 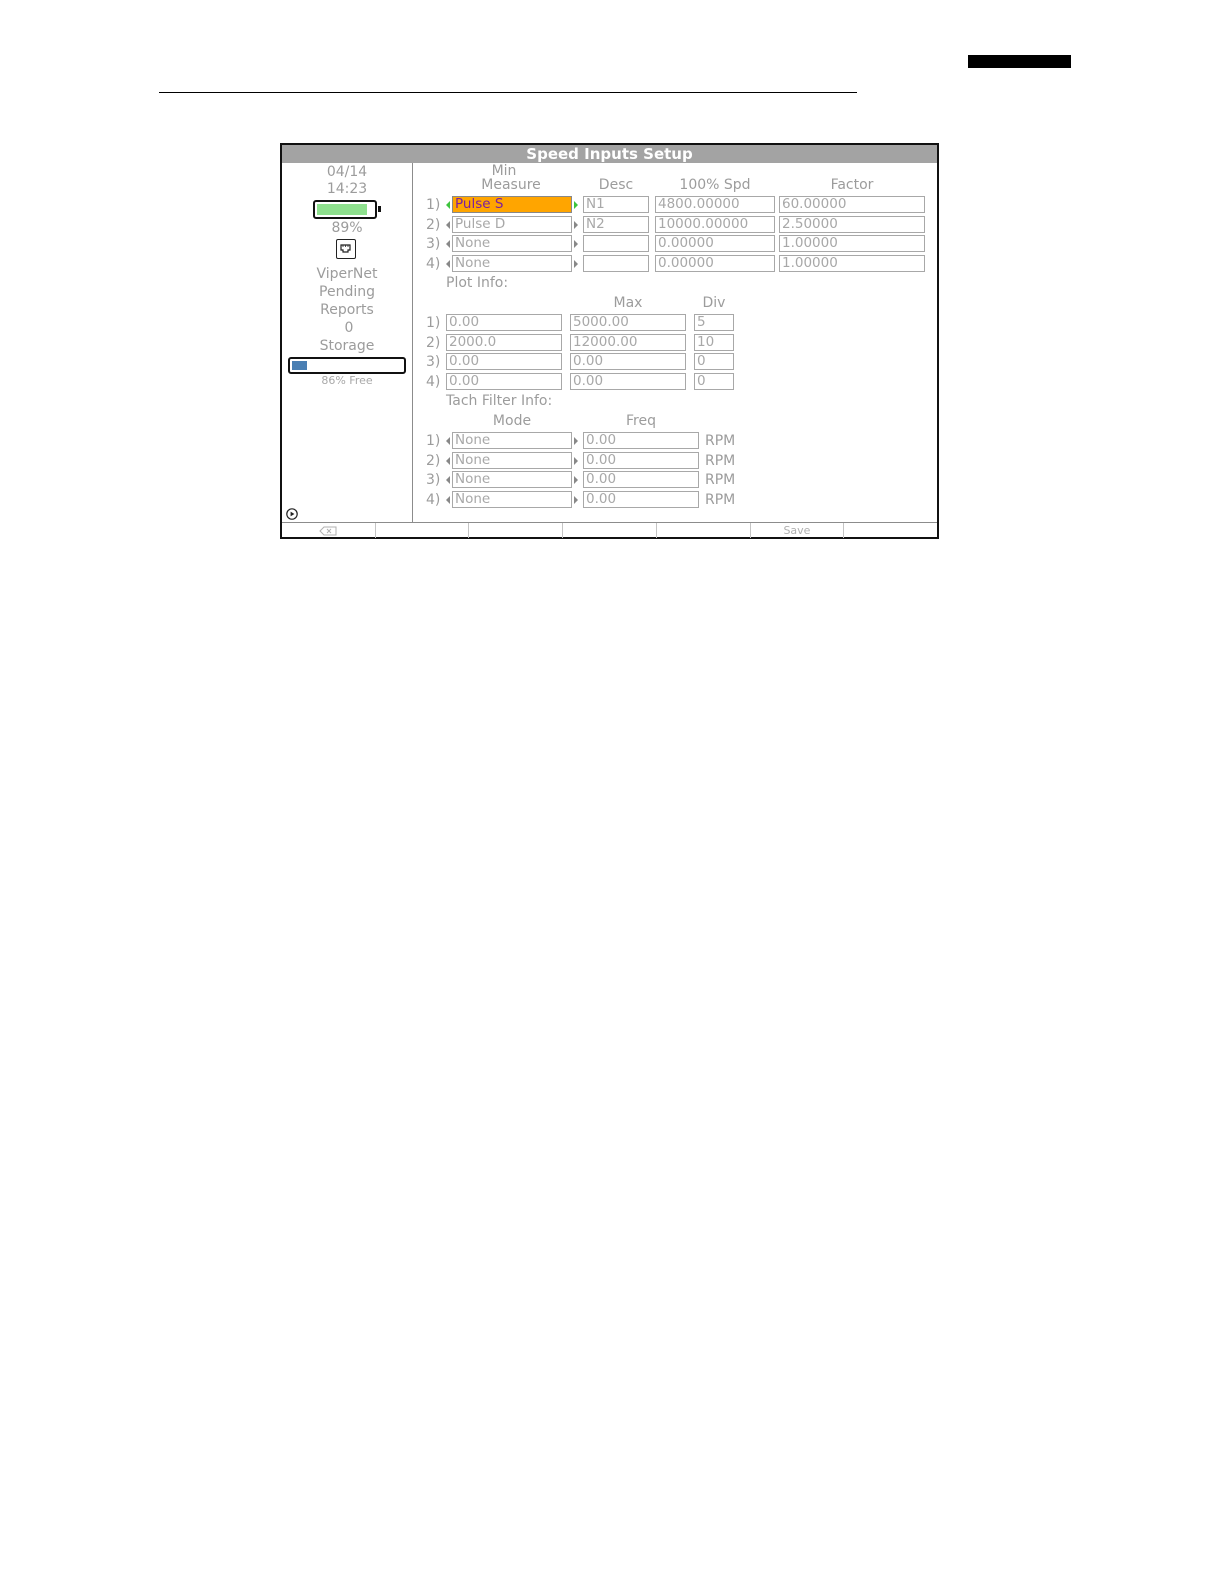 I want to click on storage-free-label: 86% Free, so click(x=347, y=380).